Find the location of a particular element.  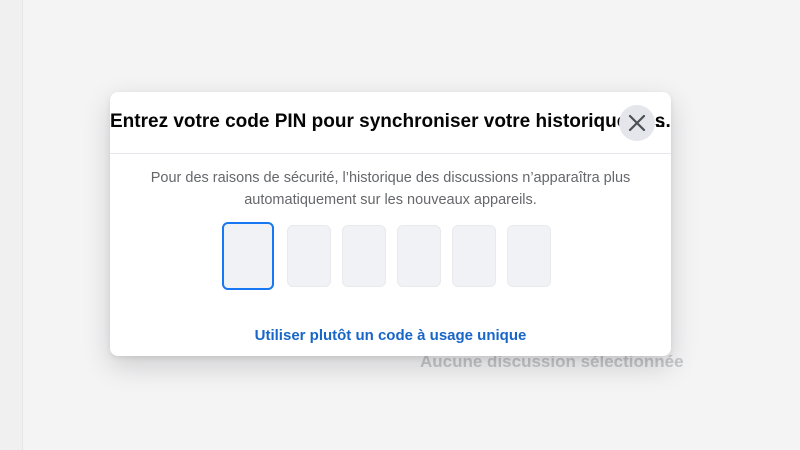

close-icon is located at coordinates (637, 123).